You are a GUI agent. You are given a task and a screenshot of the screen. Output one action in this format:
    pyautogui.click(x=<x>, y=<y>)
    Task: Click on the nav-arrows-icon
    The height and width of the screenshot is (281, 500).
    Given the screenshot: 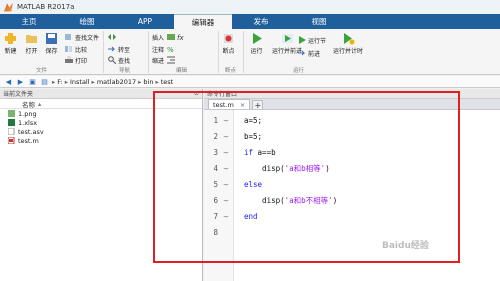 What is the action you would take?
    pyautogui.click(x=112, y=37)
    